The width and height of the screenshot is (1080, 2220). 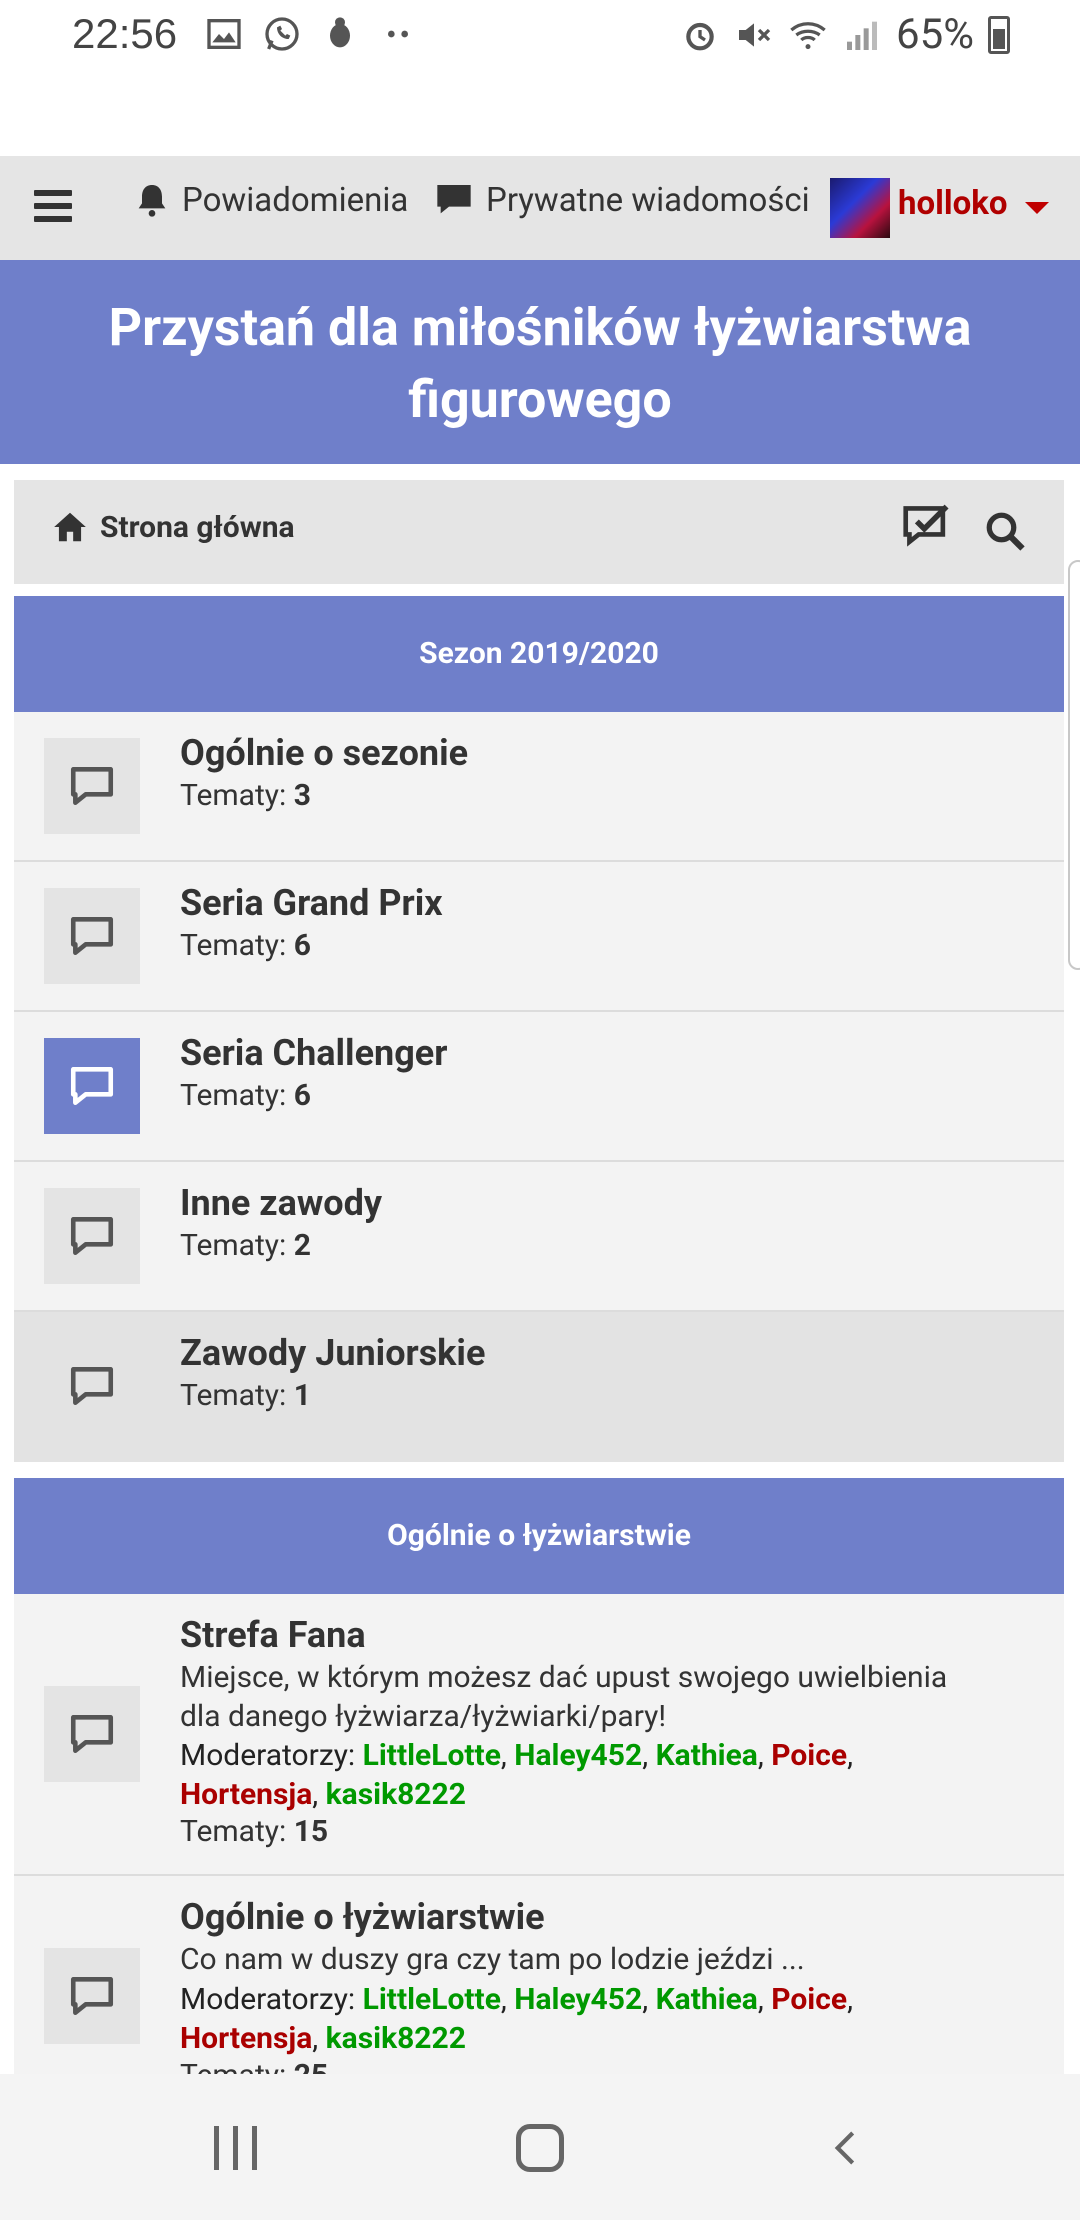 I want to click on status-left-icons, so click(x=311, y=34).